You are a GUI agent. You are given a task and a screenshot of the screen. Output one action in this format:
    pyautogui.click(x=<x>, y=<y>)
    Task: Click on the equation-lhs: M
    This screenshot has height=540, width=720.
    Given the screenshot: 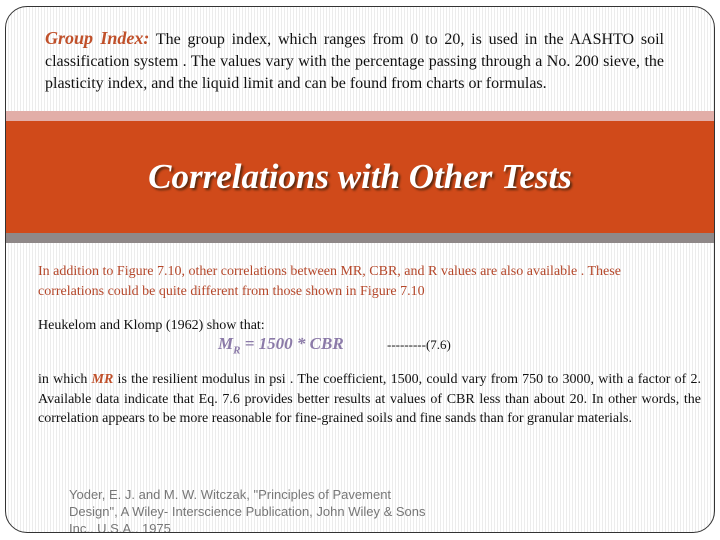 What is the action you would take?
    pyautogui.click(x=226, y=343)
    